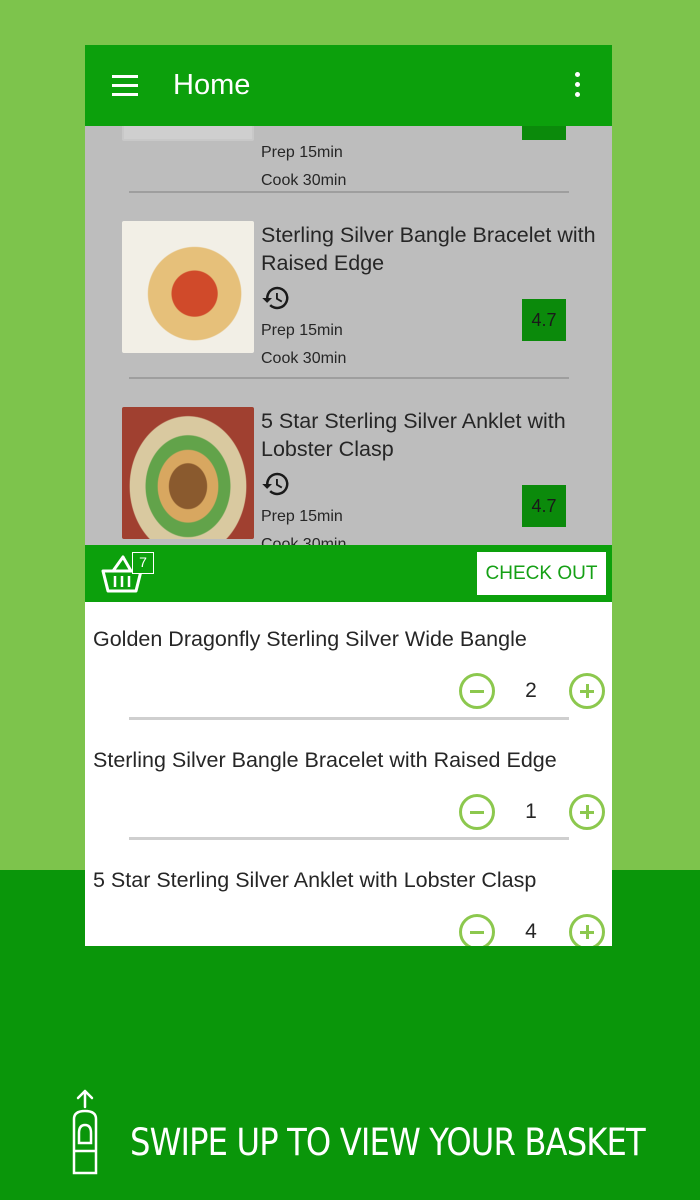 The image size is (700, 1200). I want to click on quantity-value: 2, so click(531, 690).